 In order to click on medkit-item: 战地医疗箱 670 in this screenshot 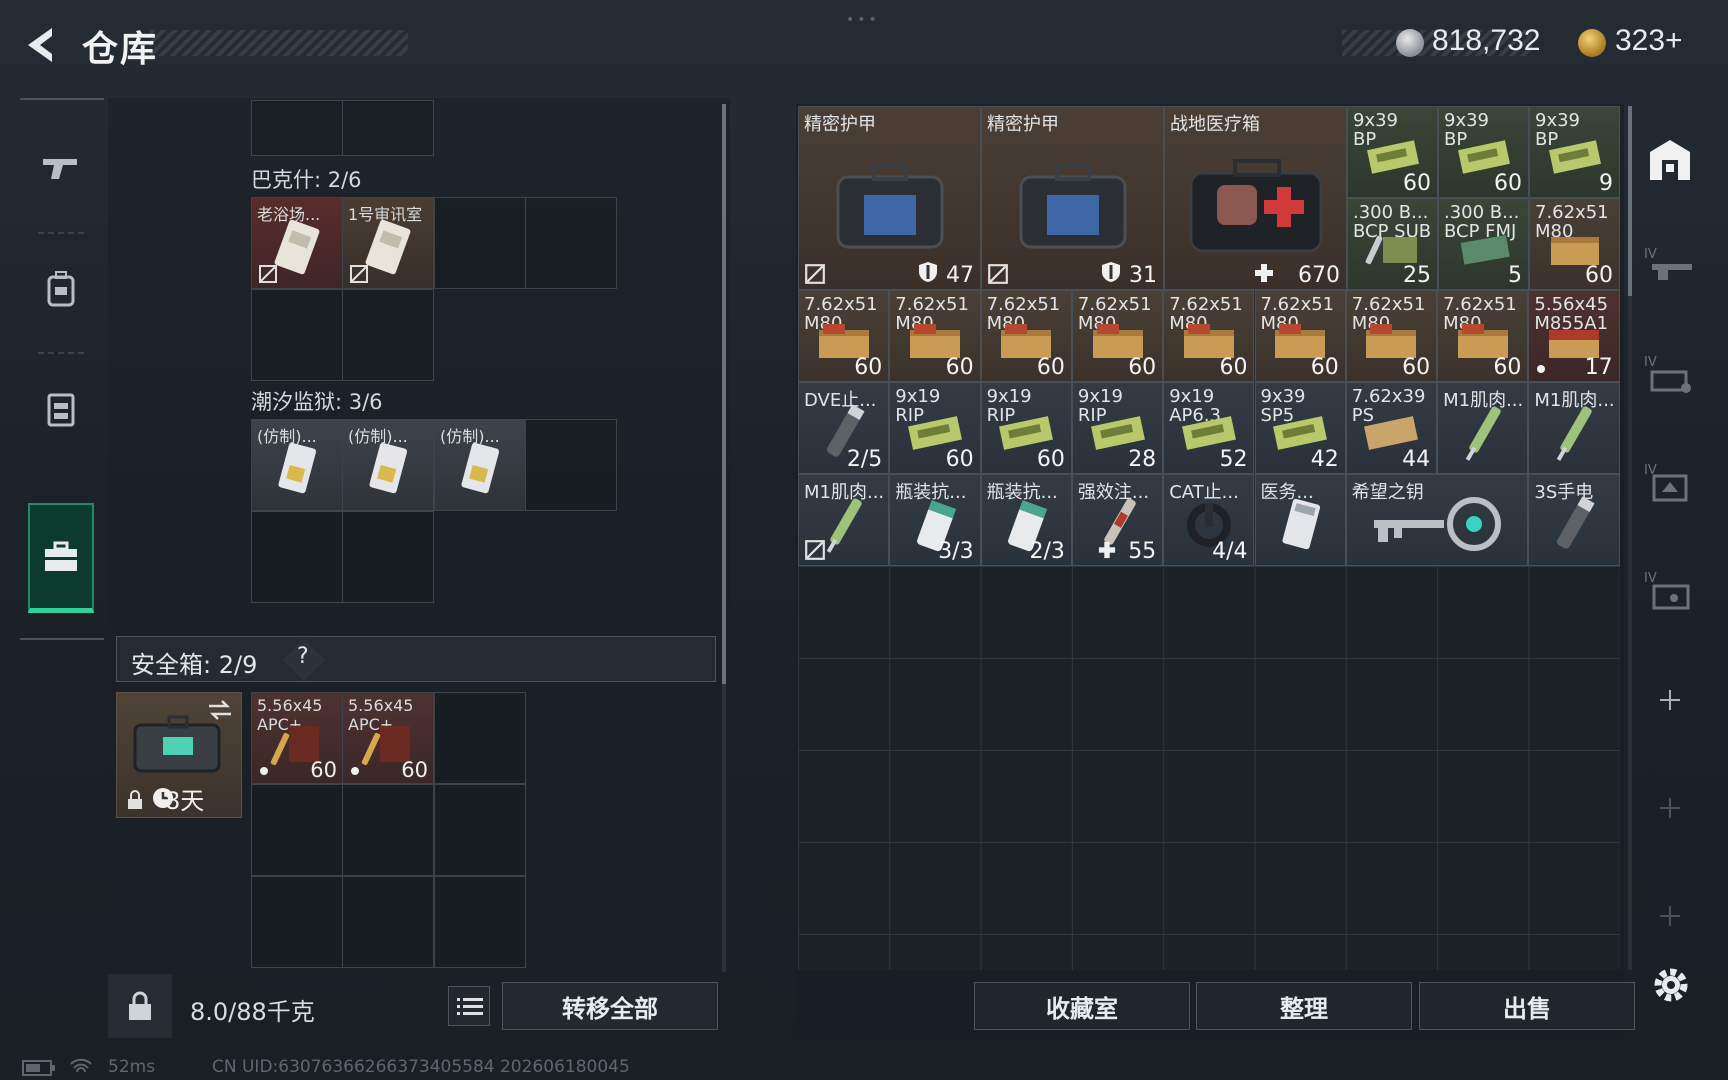, I will do `click(1255, 198)`.